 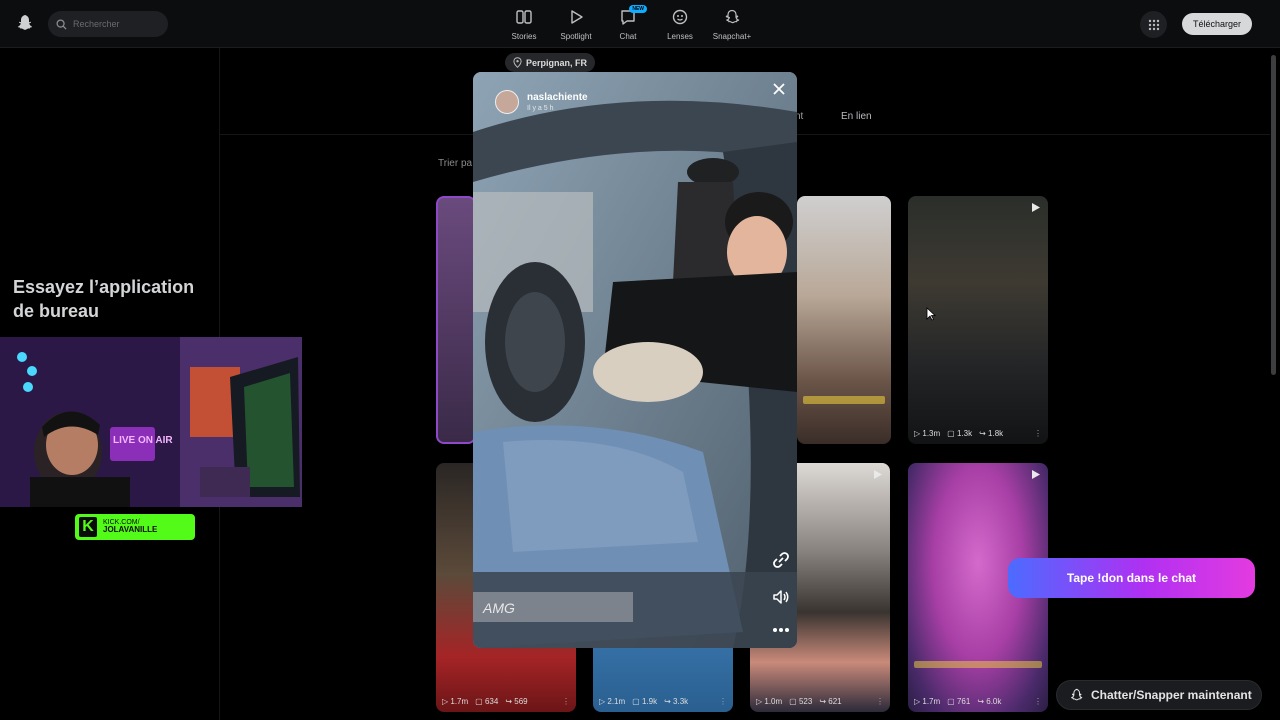 What do you see at coordinates (61, 24) in the screenshot?
I see `search-icon` at bounding box center [61, 24].